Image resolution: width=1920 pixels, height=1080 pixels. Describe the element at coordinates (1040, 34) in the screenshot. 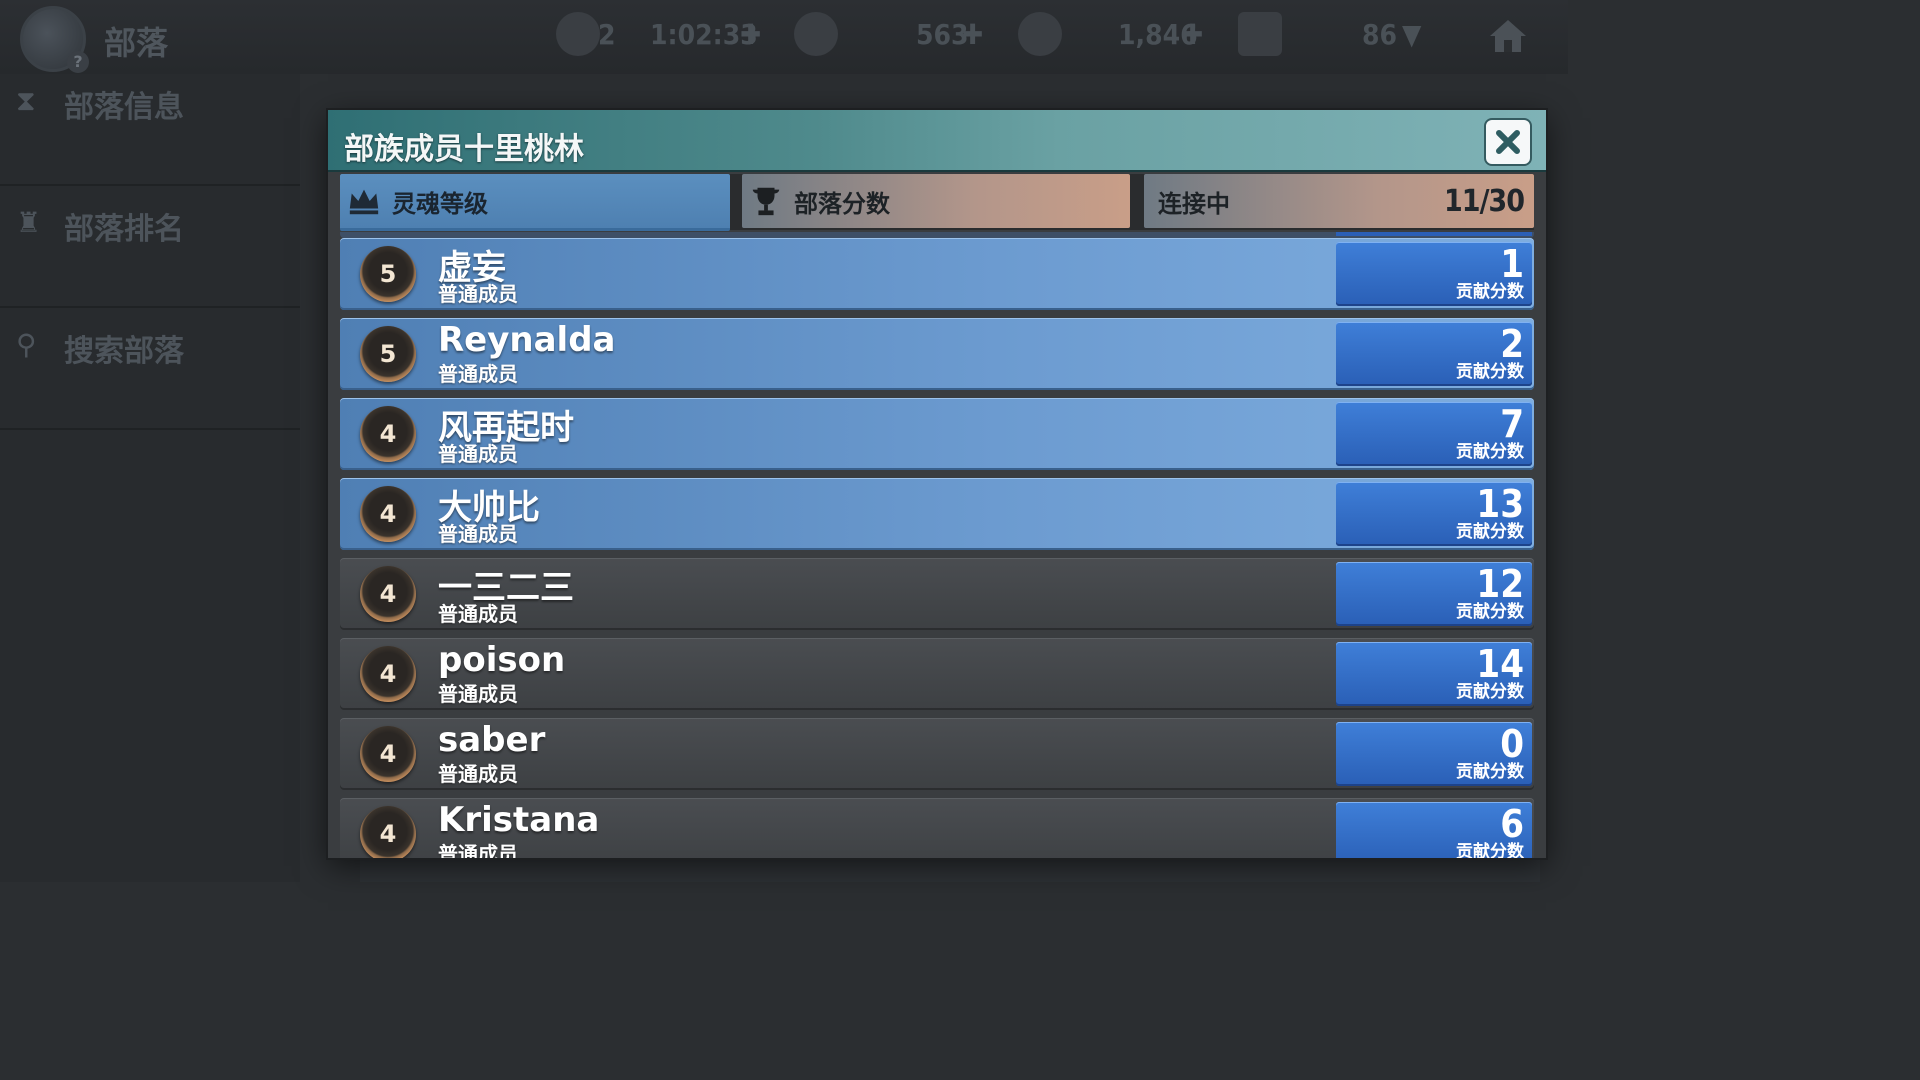

I see `gem-icon` at that location.